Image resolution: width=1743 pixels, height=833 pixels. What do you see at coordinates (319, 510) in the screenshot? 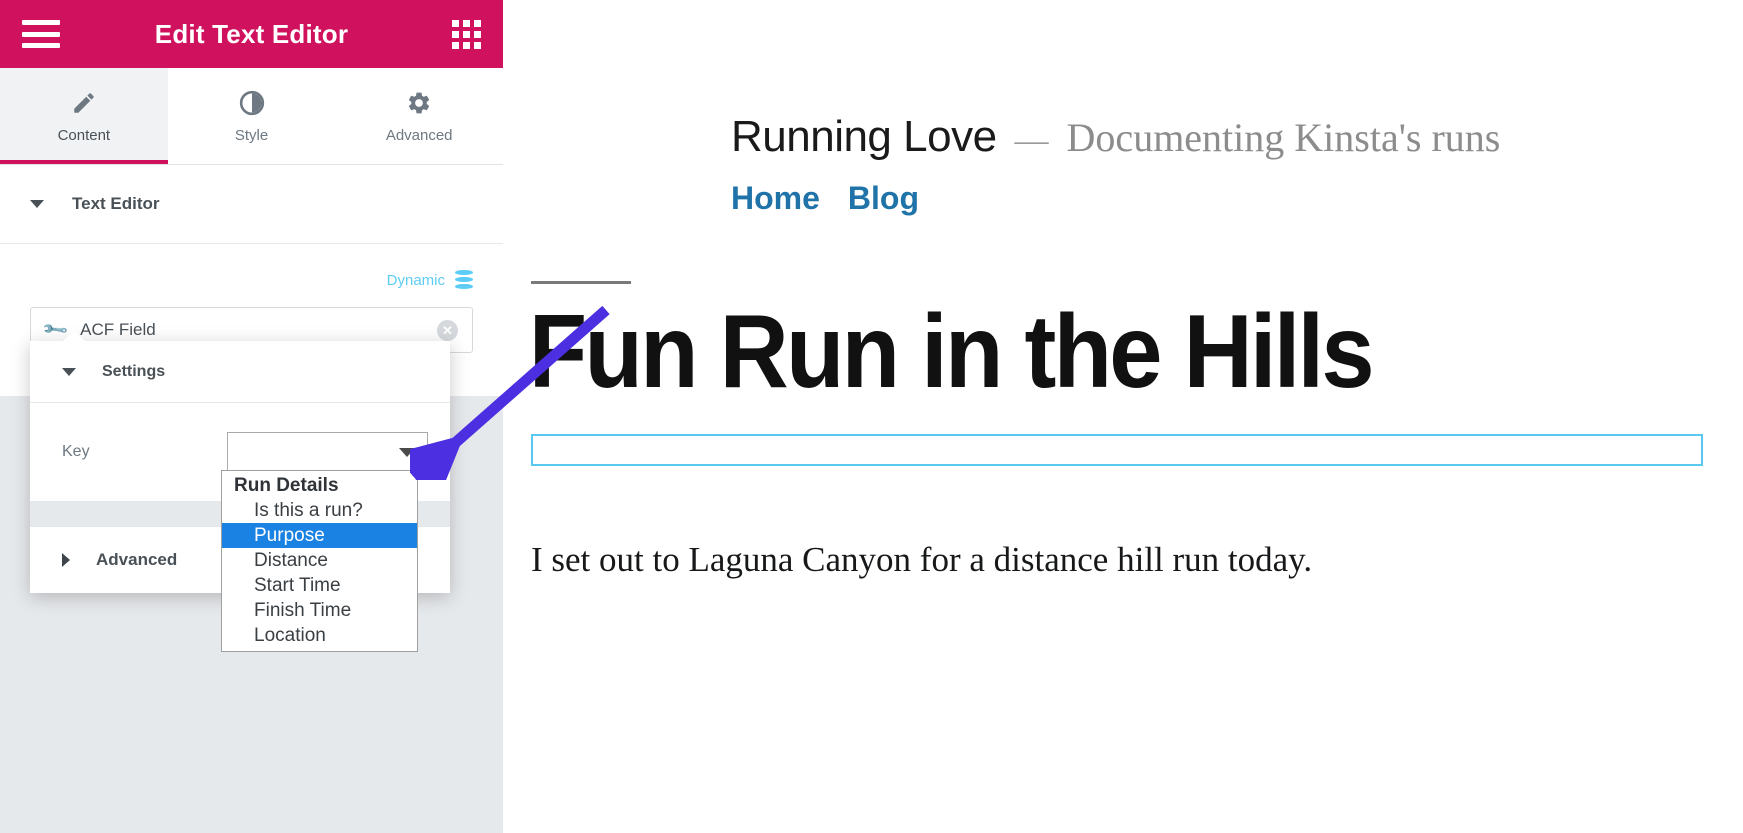
I see `option-item: Is this a run?` at bounding box center [319, 510].